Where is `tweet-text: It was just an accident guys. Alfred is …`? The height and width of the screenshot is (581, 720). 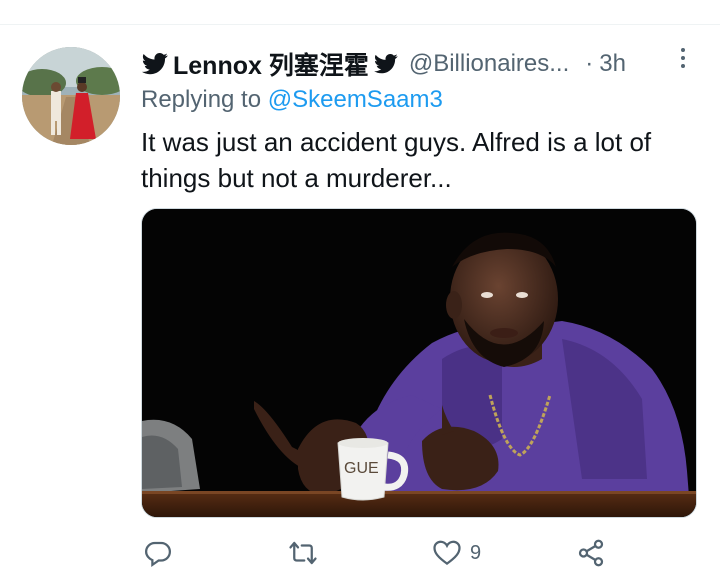
tweet-text: It was just an accident guys. Alfred is … is located at coordinates (396, 160).